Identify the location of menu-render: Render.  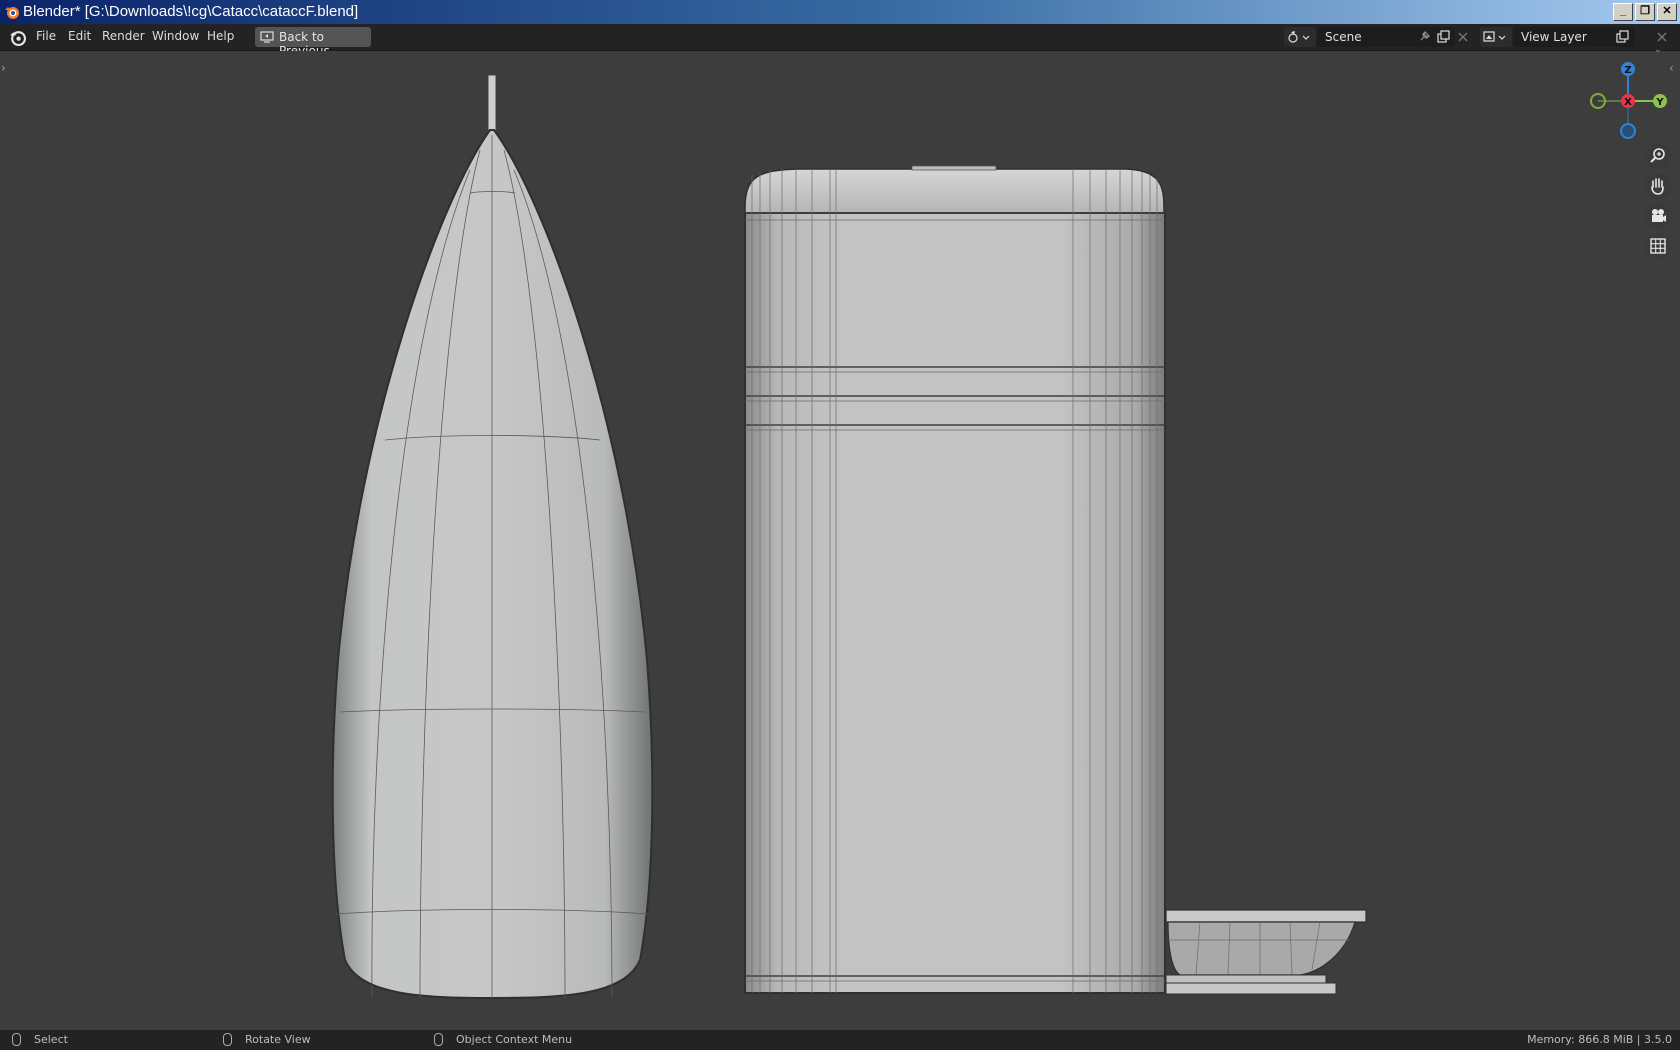
(123, 36).